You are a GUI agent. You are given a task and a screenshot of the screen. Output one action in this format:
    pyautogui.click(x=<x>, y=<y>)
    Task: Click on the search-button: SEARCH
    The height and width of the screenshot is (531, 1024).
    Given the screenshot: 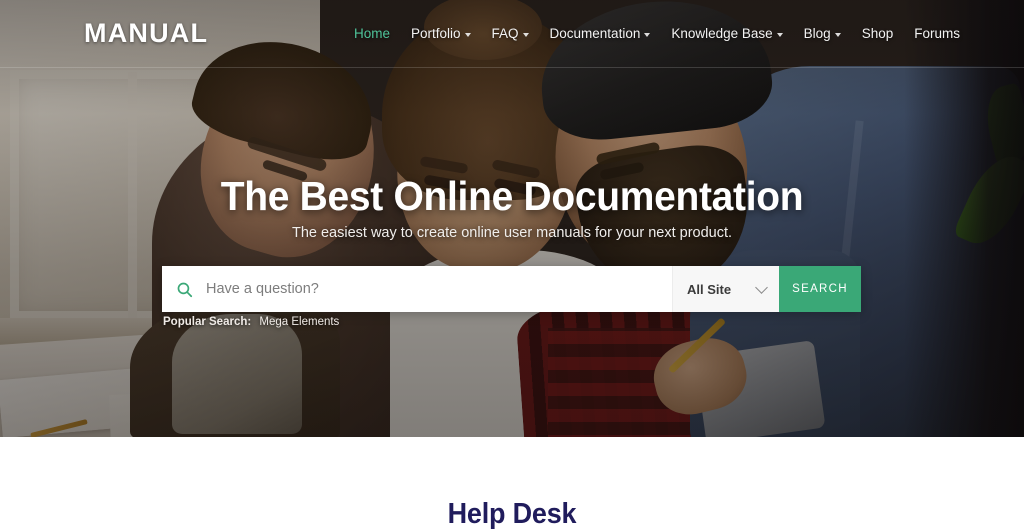 What is the action you would take?
    pyautogui.click(x=820, y=289)
    